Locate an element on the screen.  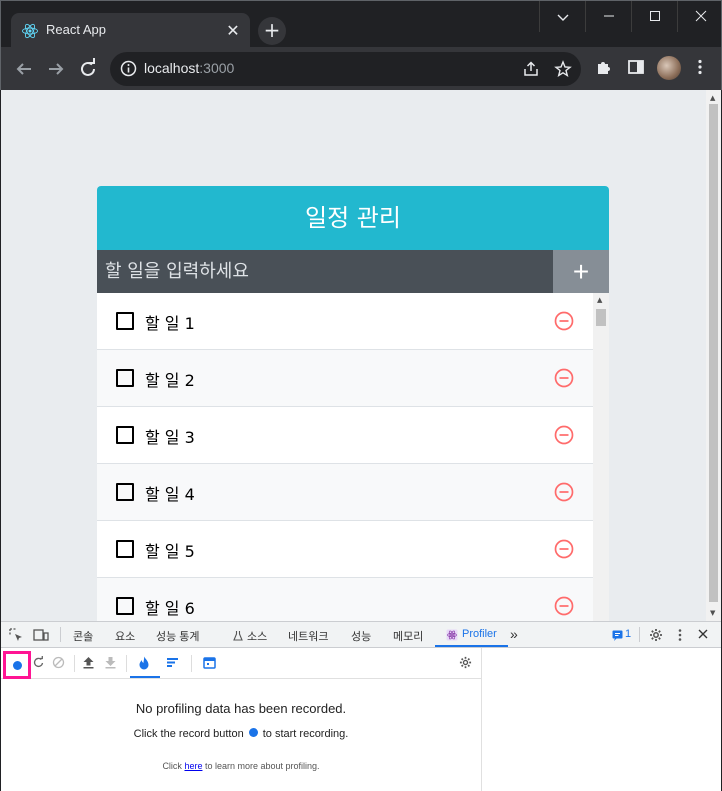
close-icon is located at coordinates (703, 634).